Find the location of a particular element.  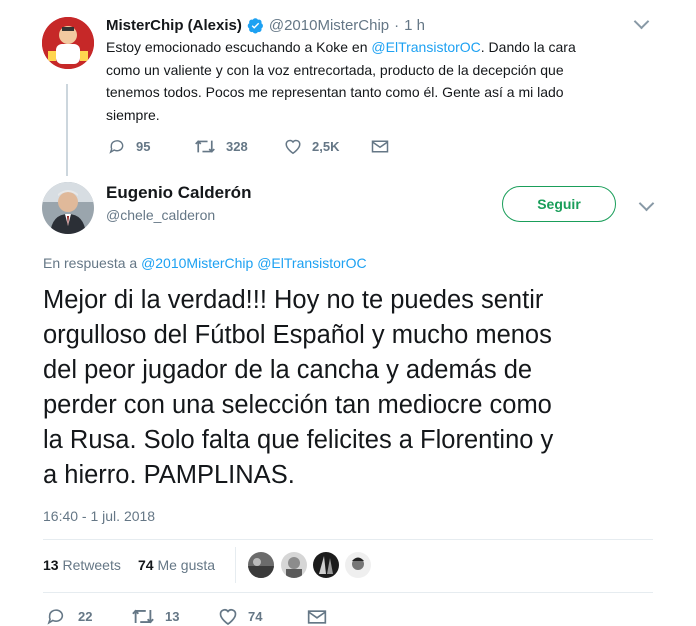

reply-button: 22 is located at coordinates (69, 616).